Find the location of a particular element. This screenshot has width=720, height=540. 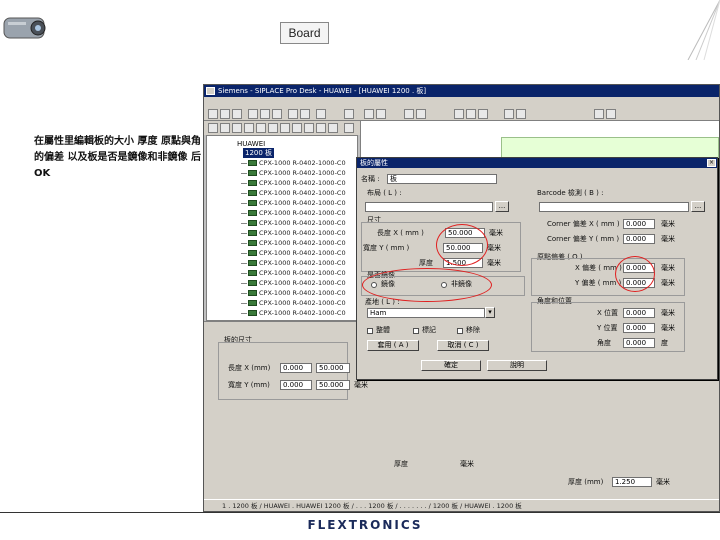

offset-x-input: 0.000 is located at coordinates (639, 224).